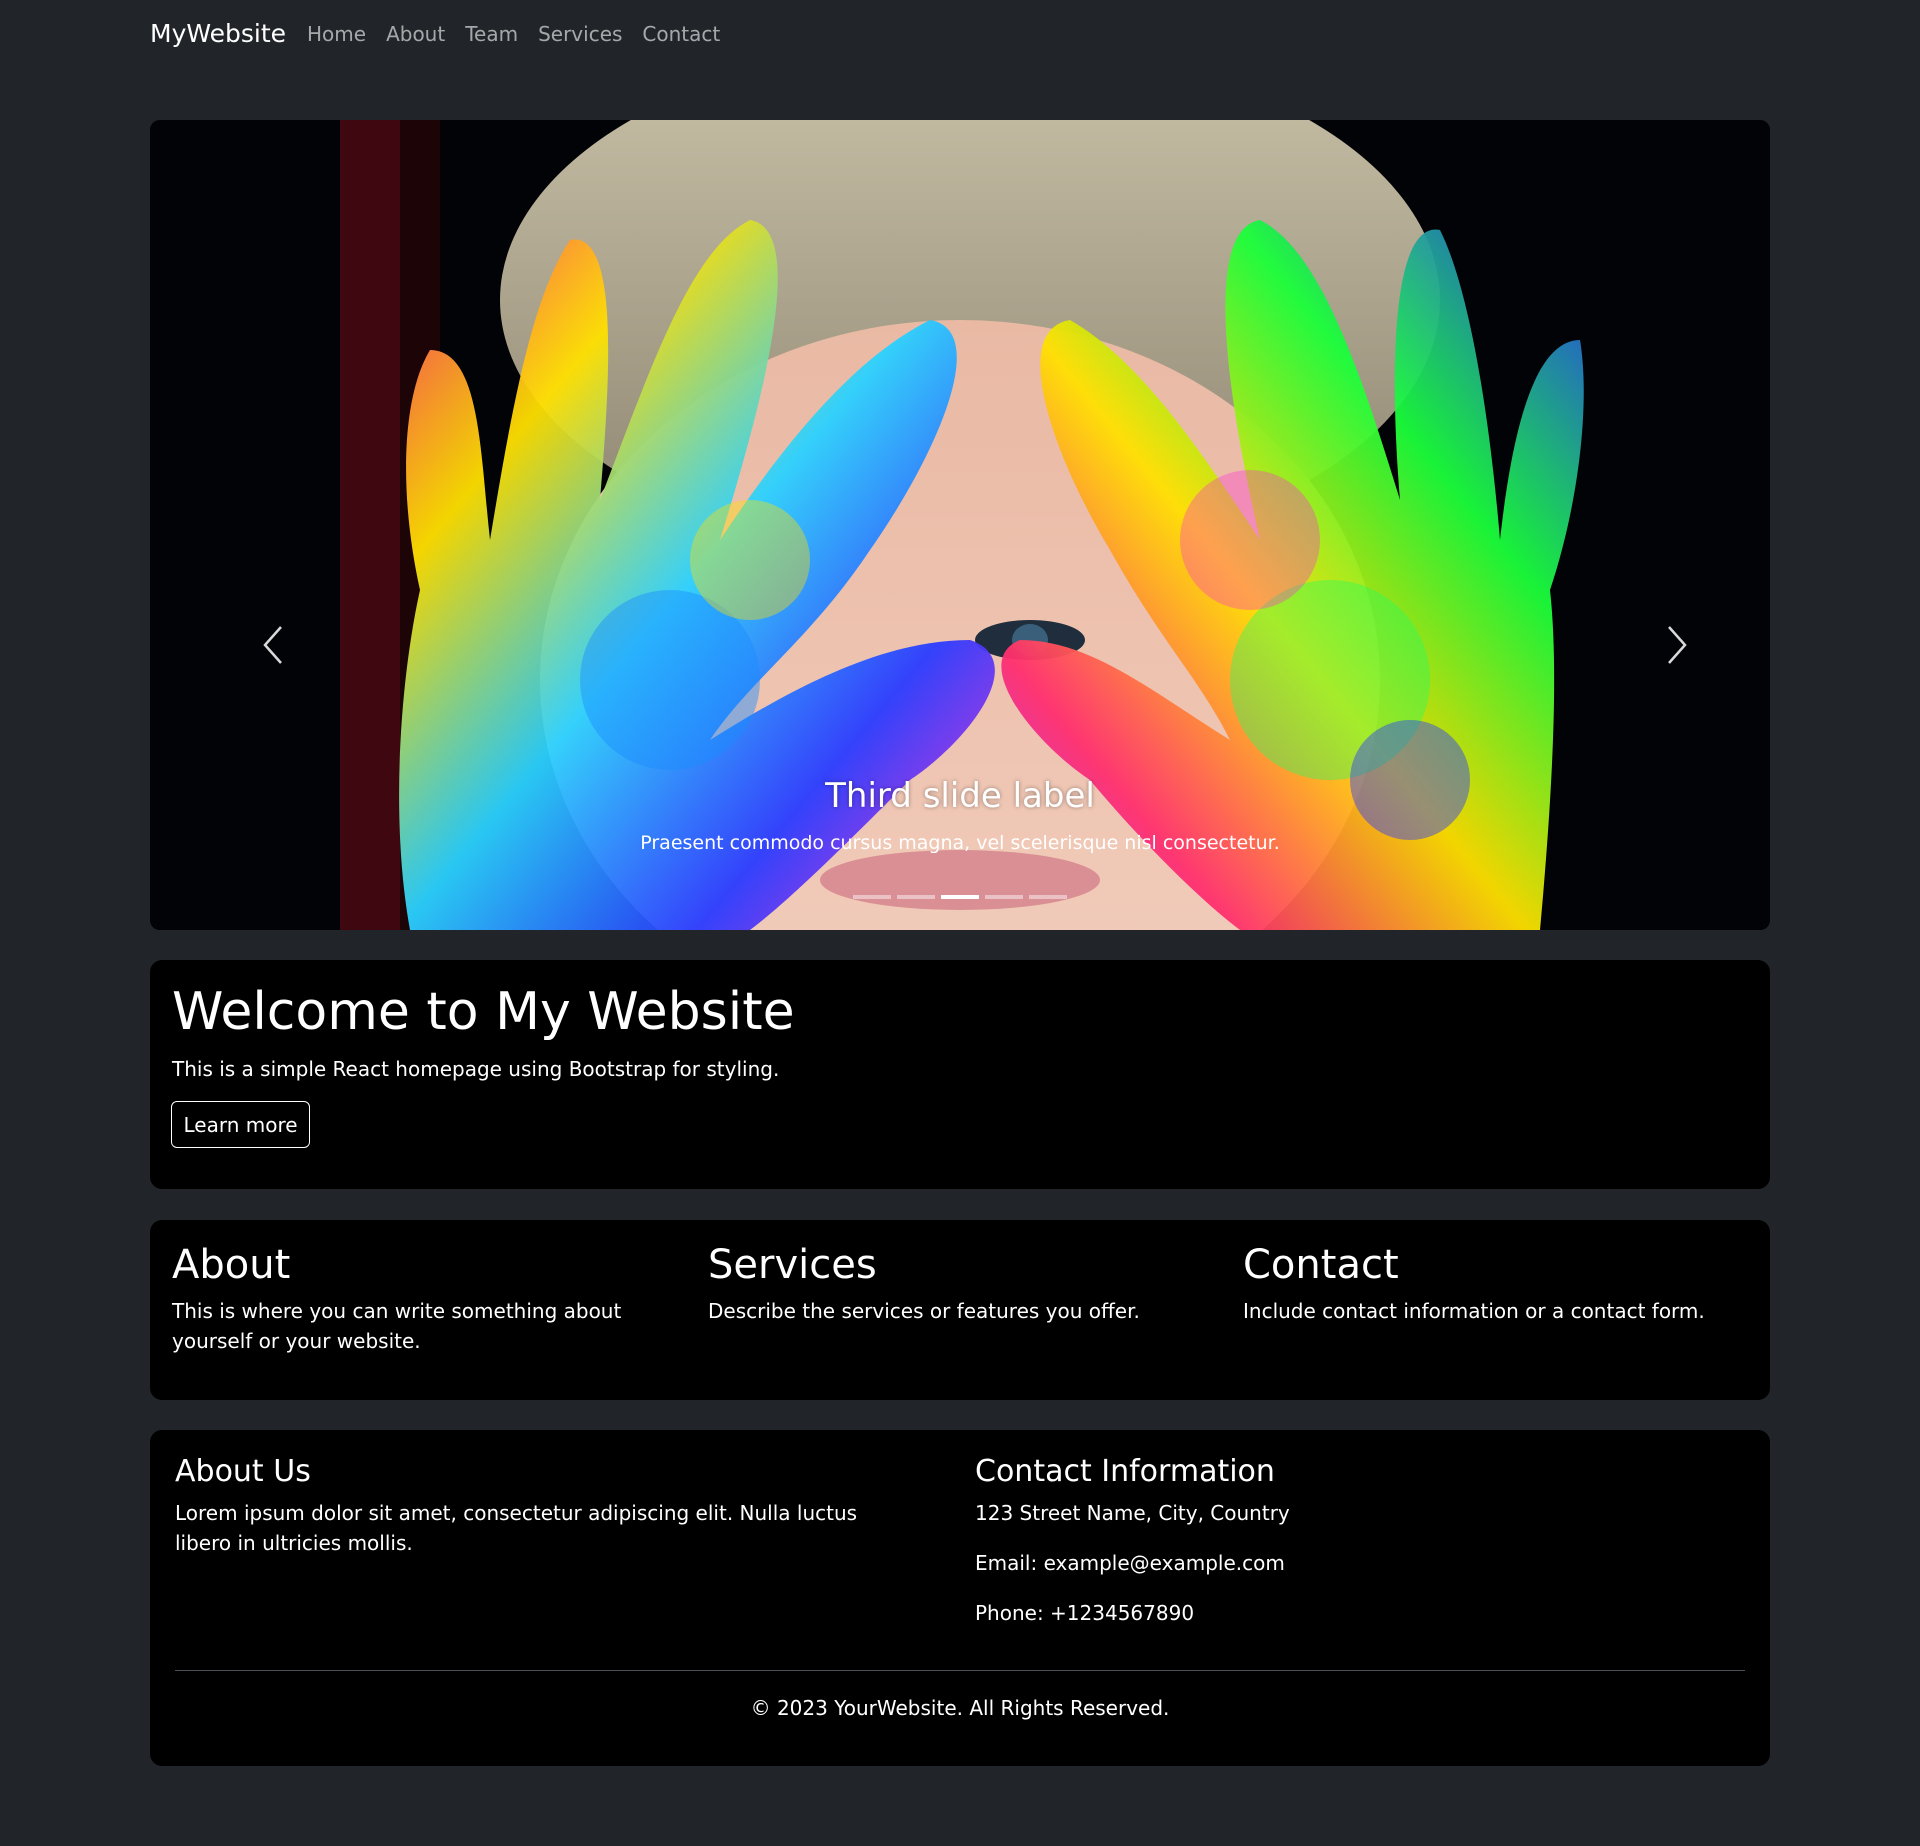 The width and height of the screenshot is (1920, 1846). I want to click on carousel-caption-title: Third slide label, so click(960, 796).